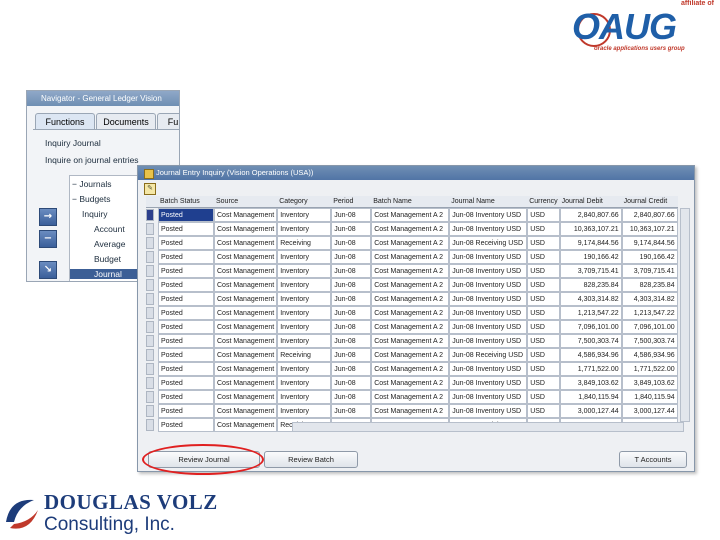 This screenshot has width=720, height=540. What do you see at coordinates (48, 217) in the screenshot?
I see `right-arrow-icon: →` at bounding box center [48, 217].